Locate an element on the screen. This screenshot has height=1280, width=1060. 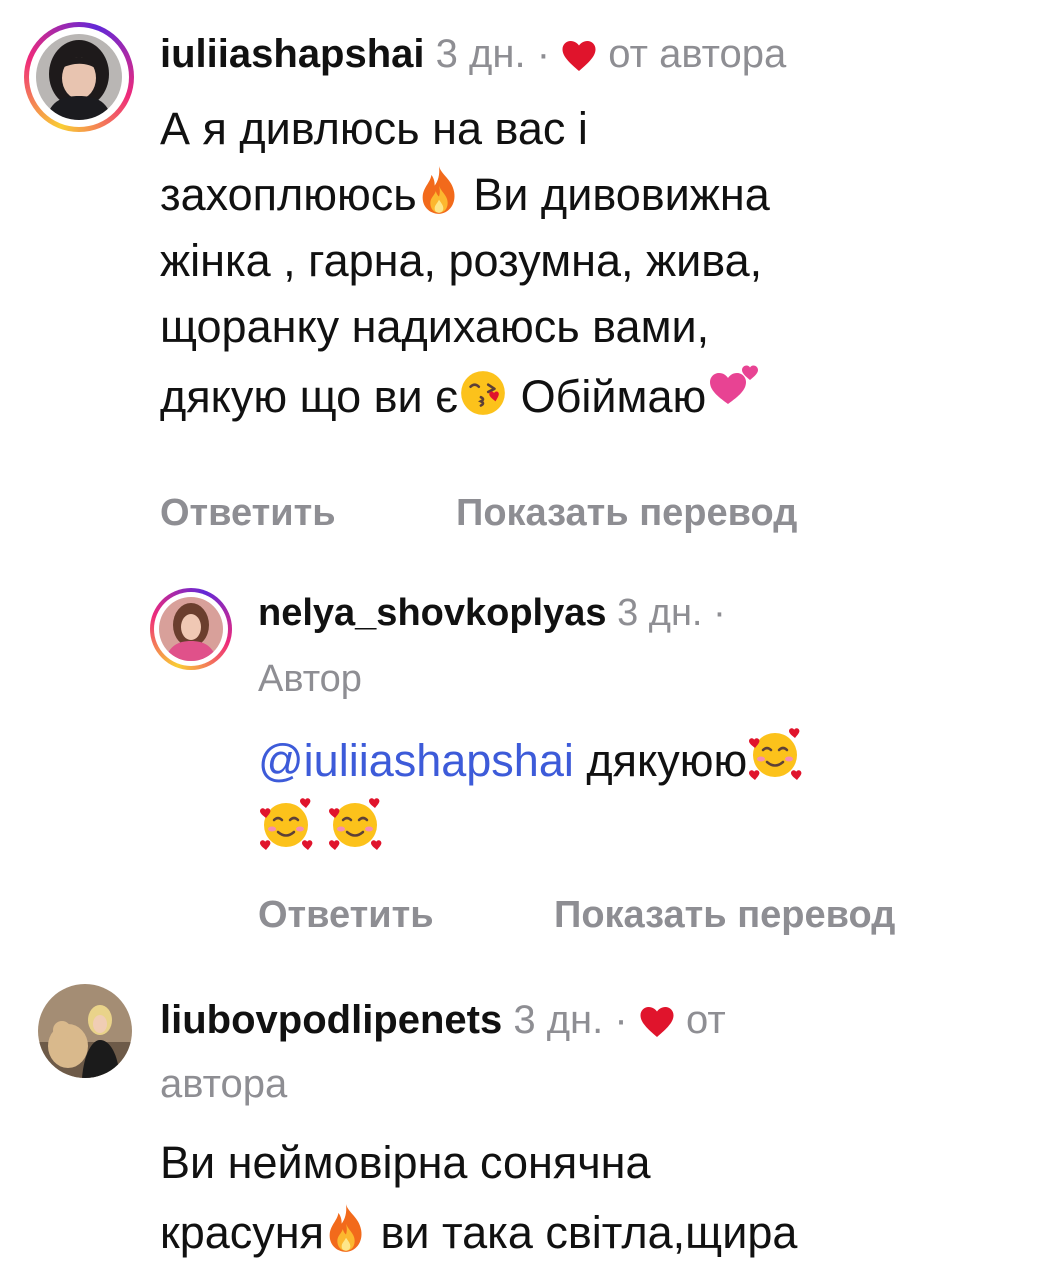
comment-text: @iuliiashapshai дякуюю is located at coordinates (530, 796).